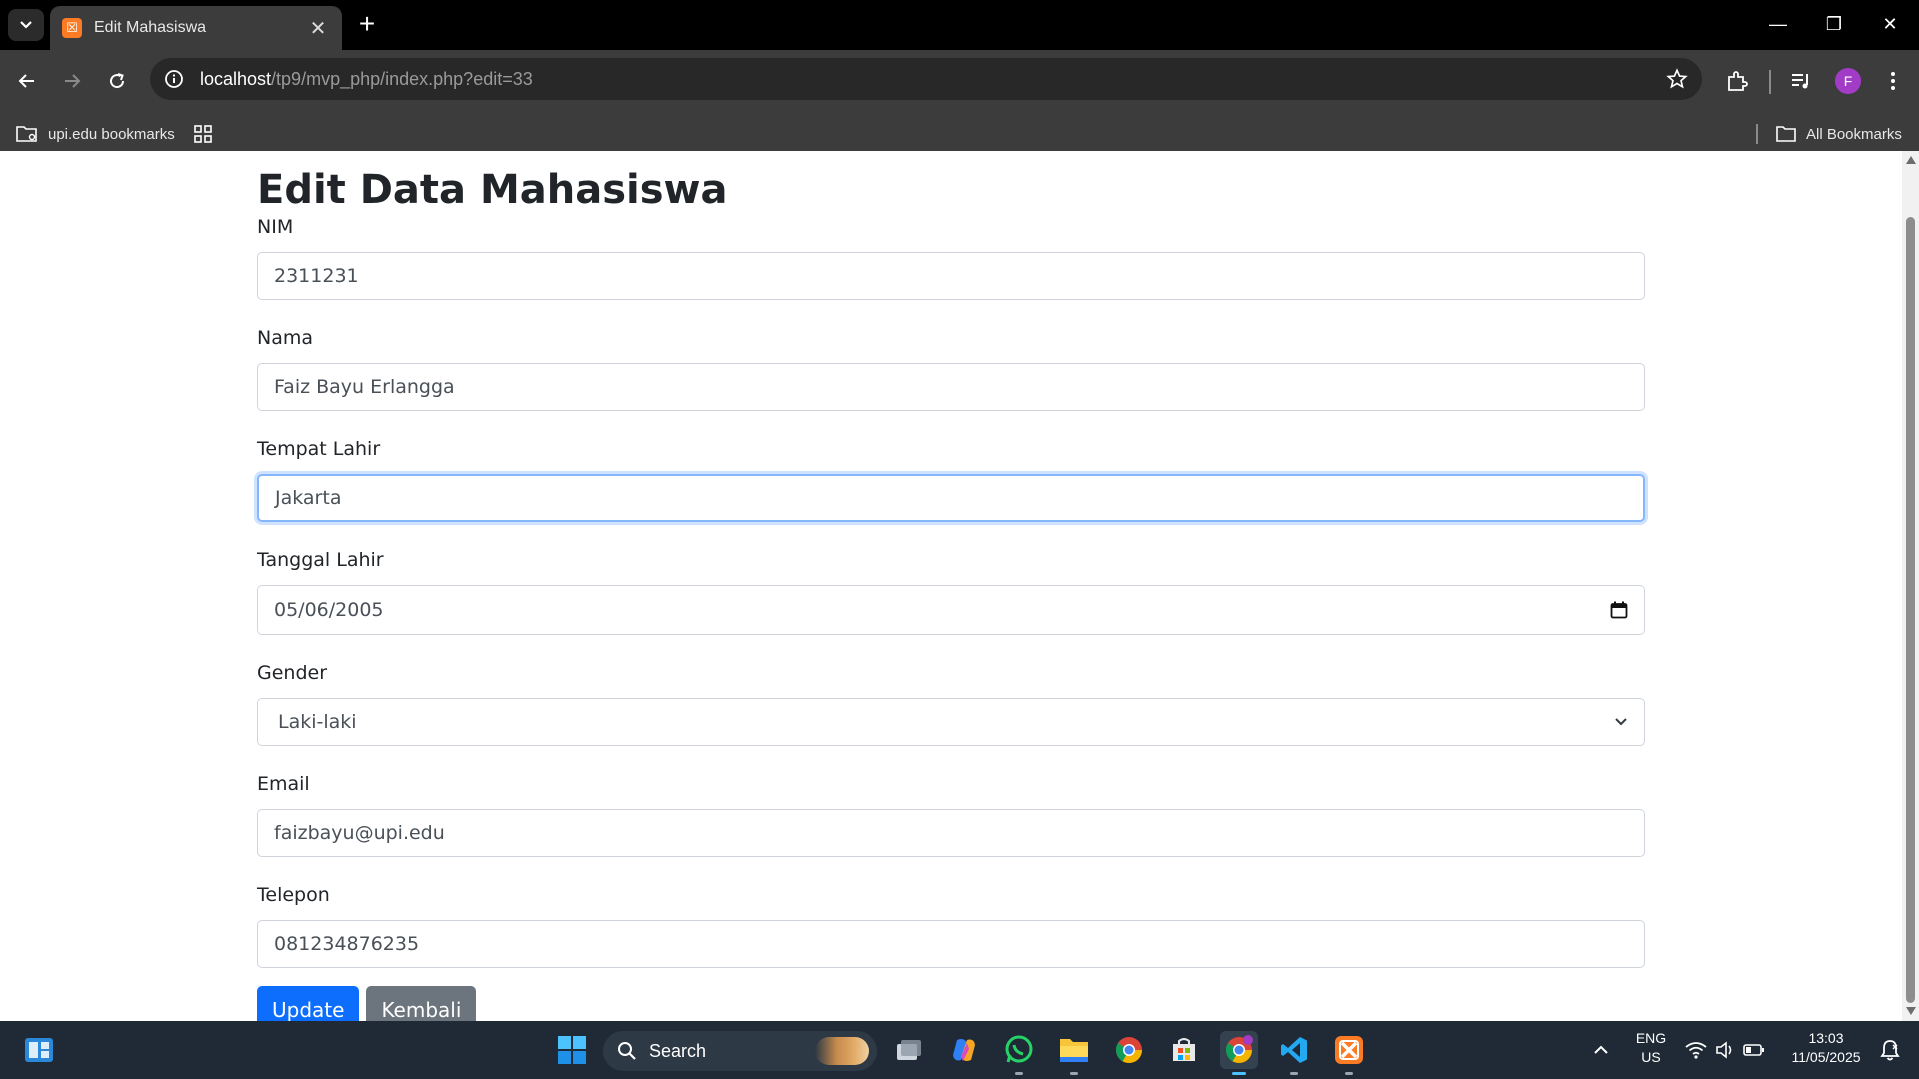 The height and width of the screenshot is (1079, 1919). What do you see at coordinates (285, 338) in the screenshot?
I see `nama-label: Nama` at bounding box center [285, 338].